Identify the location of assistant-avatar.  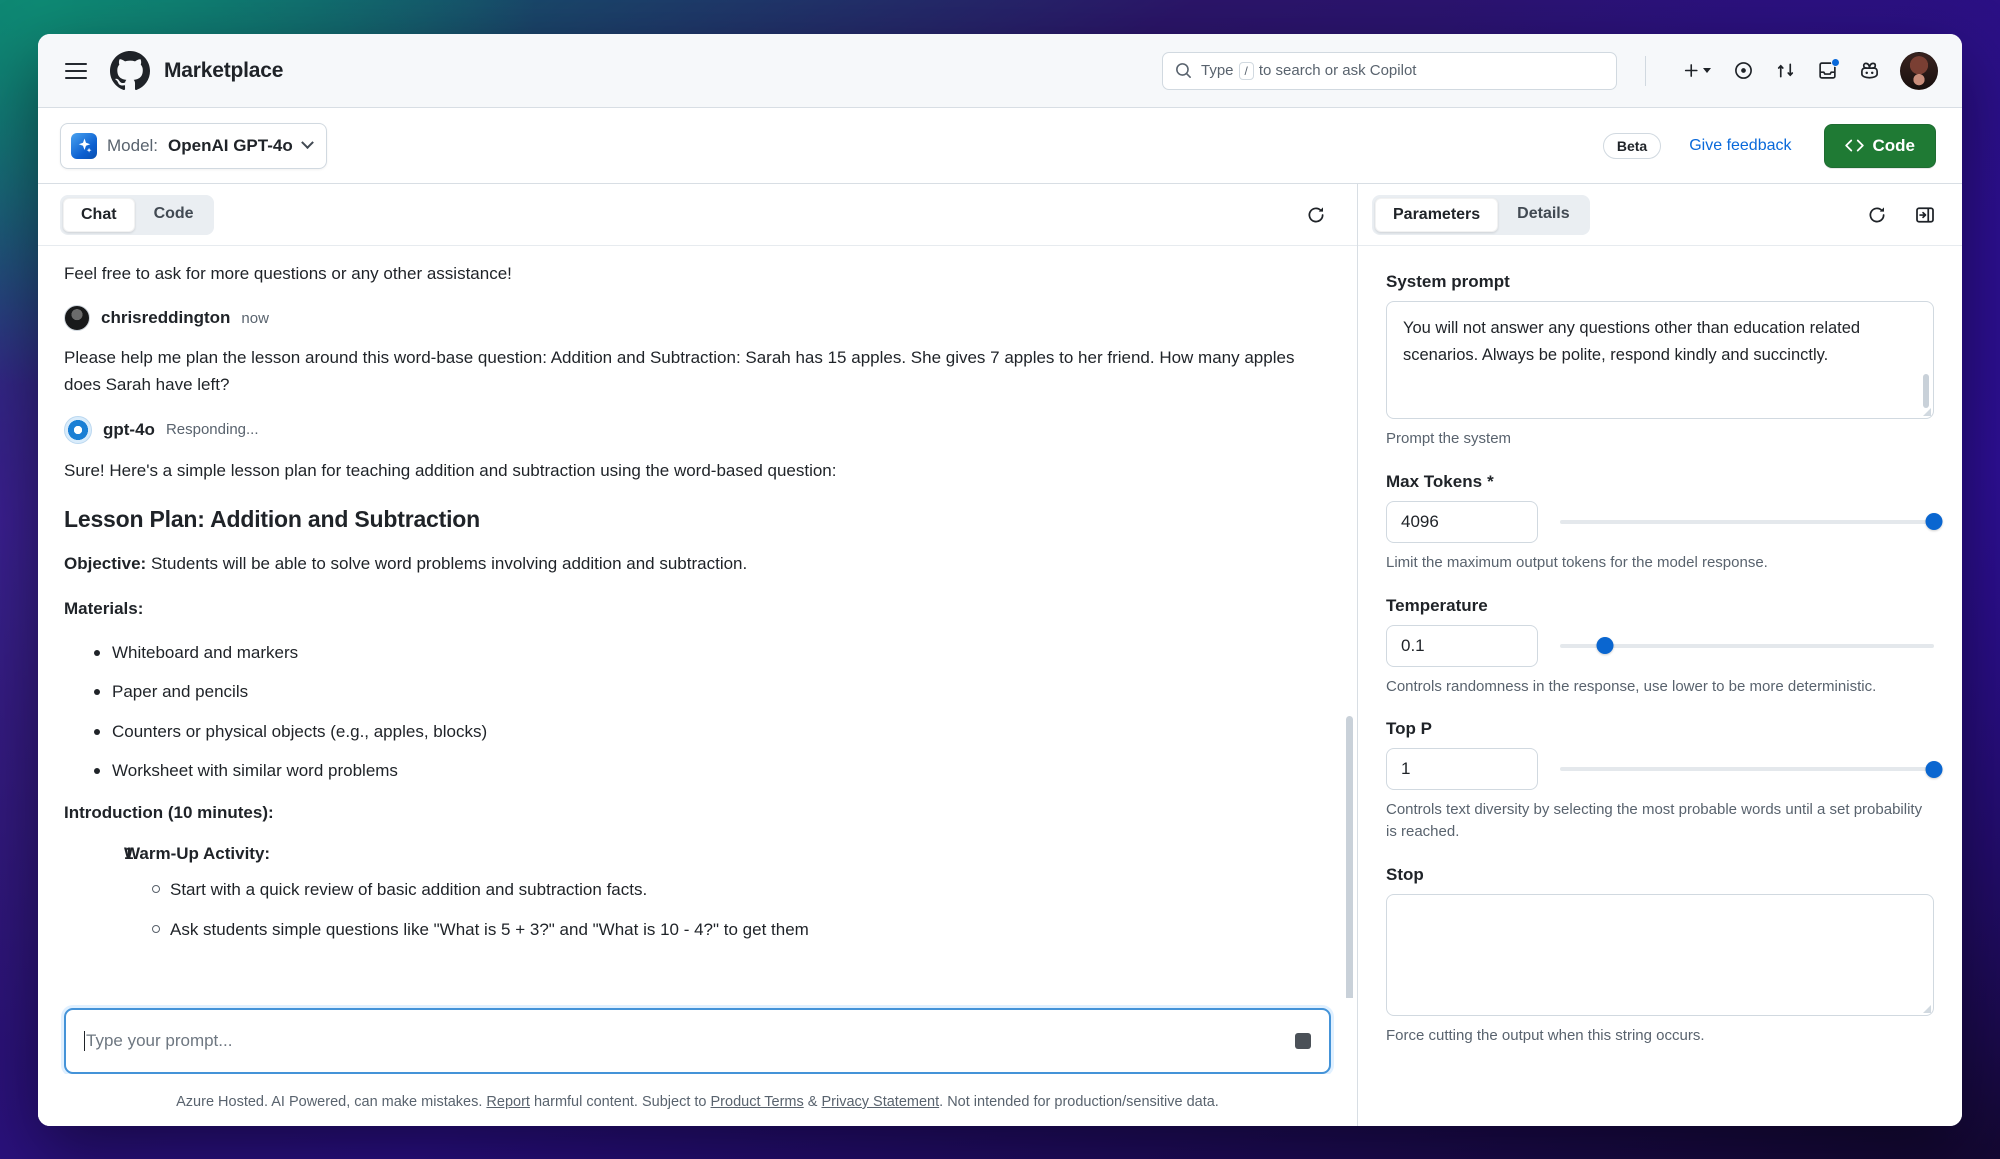
(78, 429).